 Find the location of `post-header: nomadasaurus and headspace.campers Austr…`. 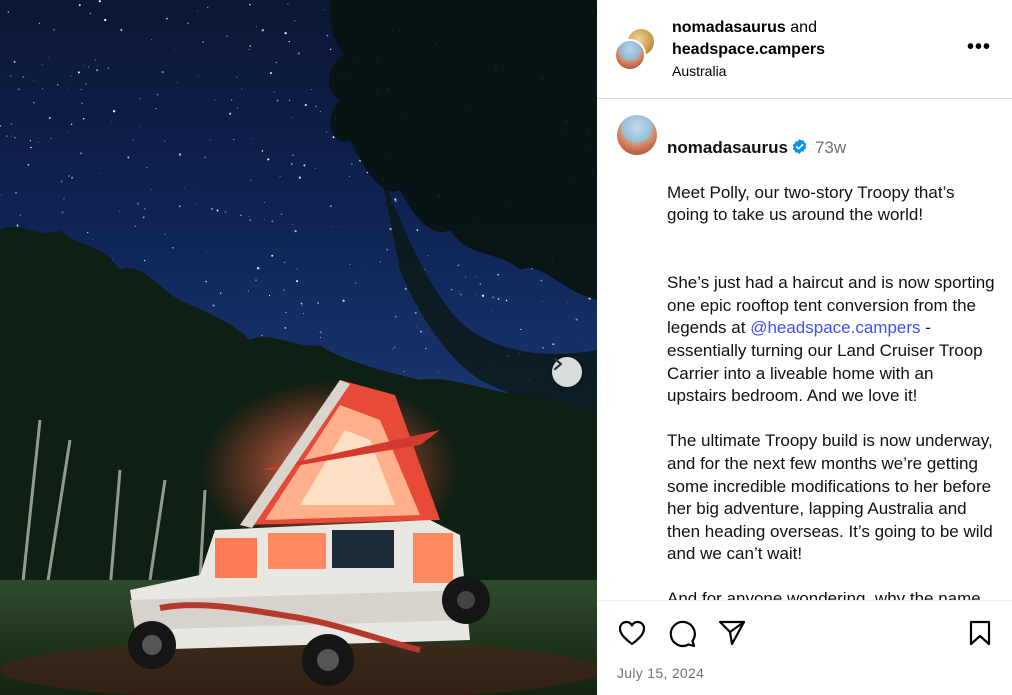

post-header: nomadasaurus and headspace.campers Austr… is located at coordinates (804, 49).